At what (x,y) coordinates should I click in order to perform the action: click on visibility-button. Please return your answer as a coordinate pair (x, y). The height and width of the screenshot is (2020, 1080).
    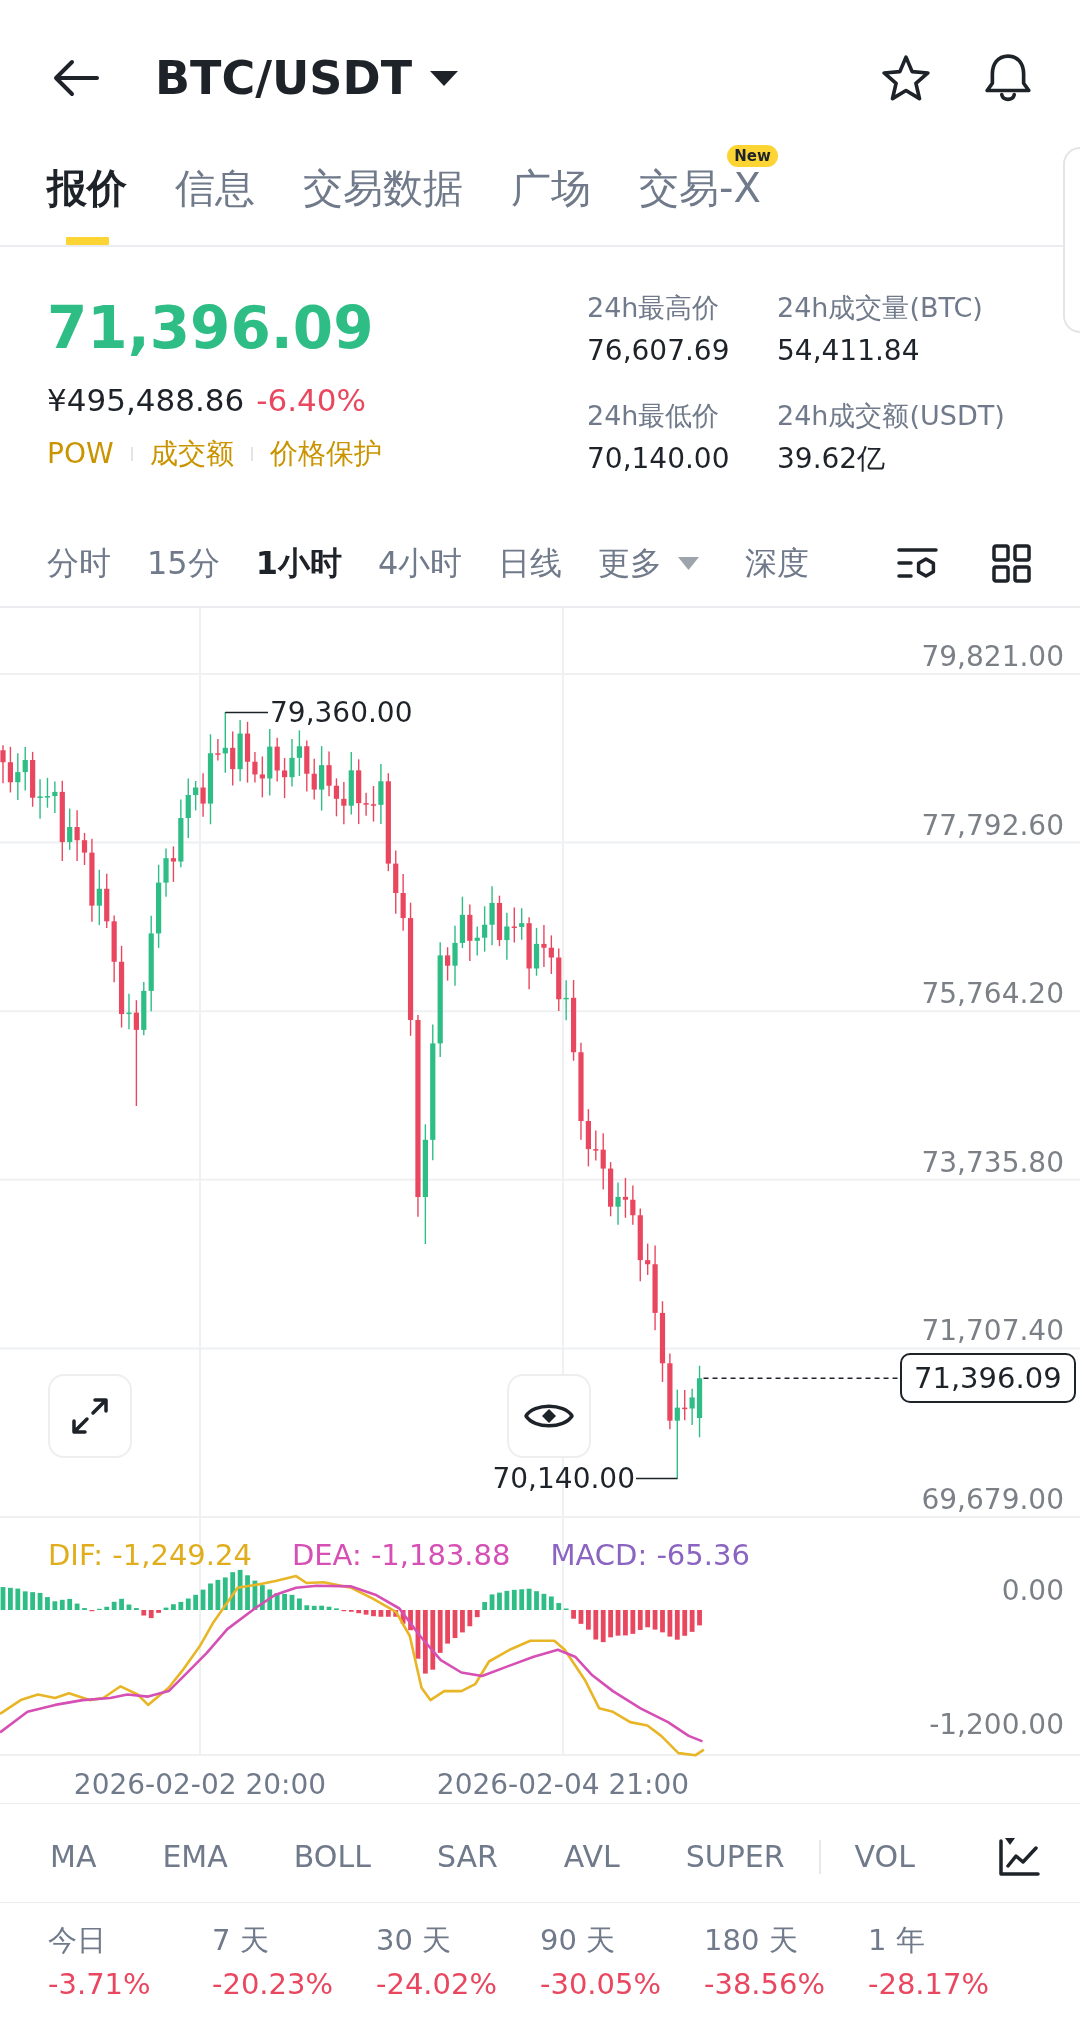
    Looking at the image, I should click on (549, 1416).